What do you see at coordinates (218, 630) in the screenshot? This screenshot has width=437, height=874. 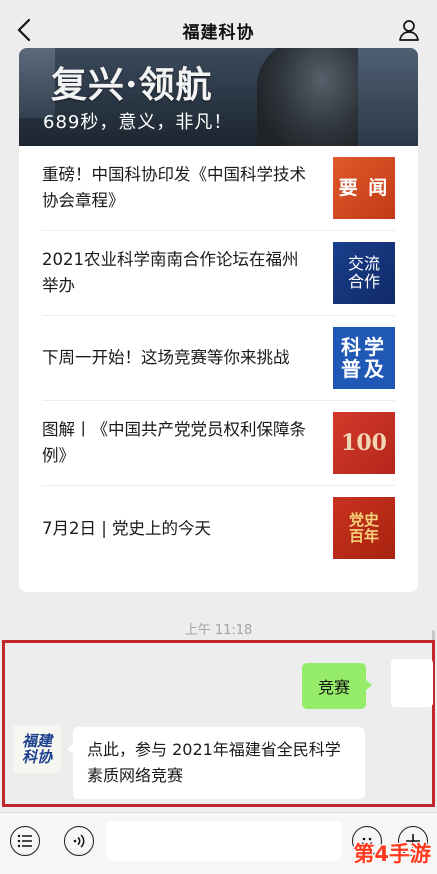 I see `message-timestamp: 上午 11:18` at bounding box center [218, 630].